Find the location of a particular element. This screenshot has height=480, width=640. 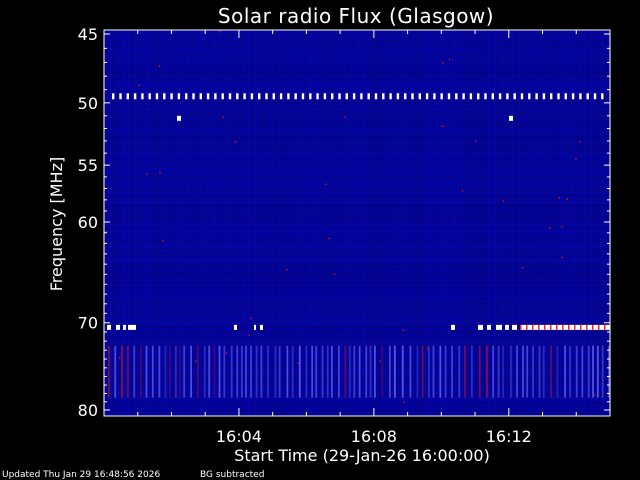

footer-updated: Updated Thu Jan 29 16:48:56 2026 is located at coordinates (81, 475).